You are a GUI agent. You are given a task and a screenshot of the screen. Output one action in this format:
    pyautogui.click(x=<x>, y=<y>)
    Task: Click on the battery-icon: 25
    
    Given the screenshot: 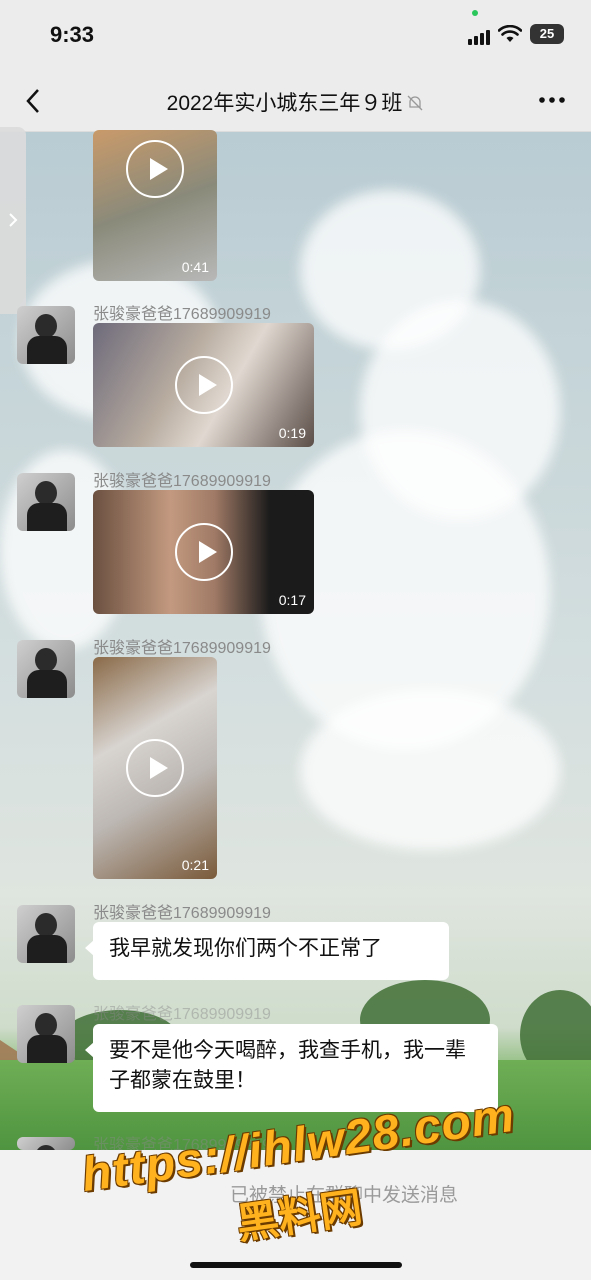 What is the action you would take?
    pyautogui.click(x=547, y=34)
    